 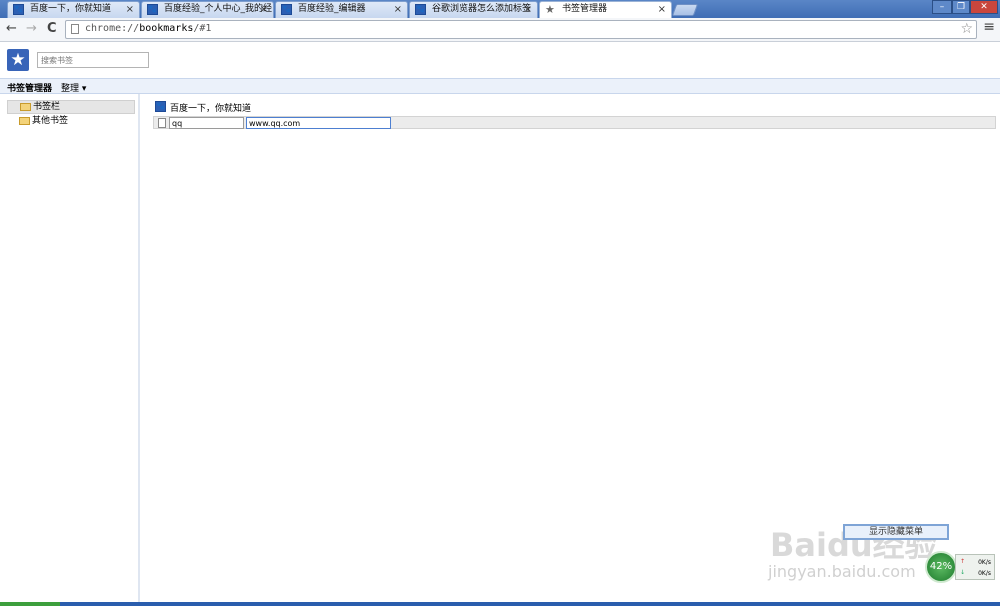 What do you see at coordinates (50, 121) in the screenshot?
I see `tree-item-label: 其他书签` at bounding box center [50, 121].